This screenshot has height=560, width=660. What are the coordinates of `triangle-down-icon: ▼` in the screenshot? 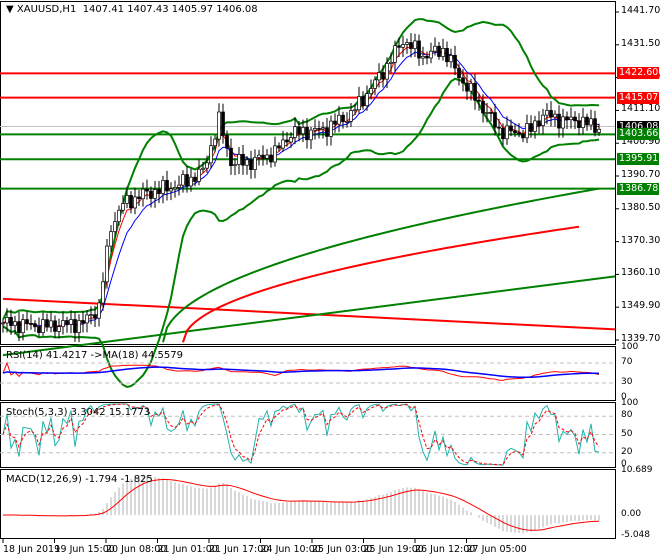 It's located at (11, 9).